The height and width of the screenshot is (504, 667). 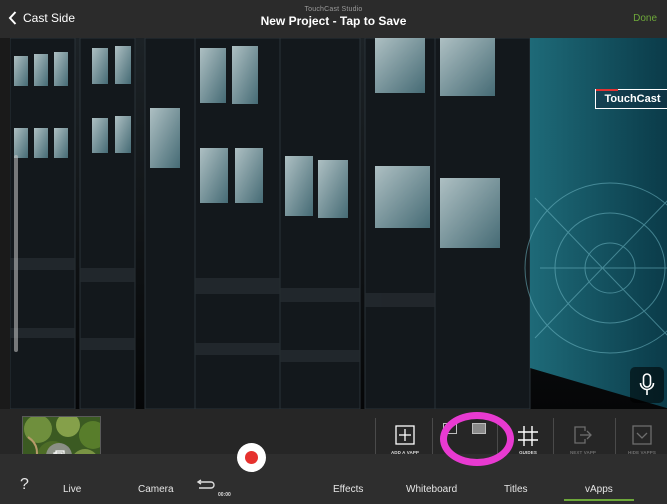 I want to click on add-vapp-button: ADD A VAPP, so click(x=405, y=440).